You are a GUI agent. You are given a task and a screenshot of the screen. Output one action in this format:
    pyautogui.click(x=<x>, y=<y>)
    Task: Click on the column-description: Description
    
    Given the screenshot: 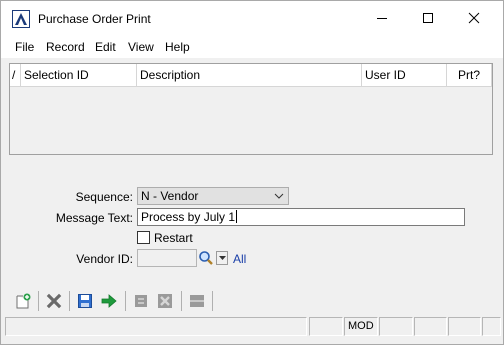 What is the action you would take?
    pyautogui.click(x=249, y=75)
    